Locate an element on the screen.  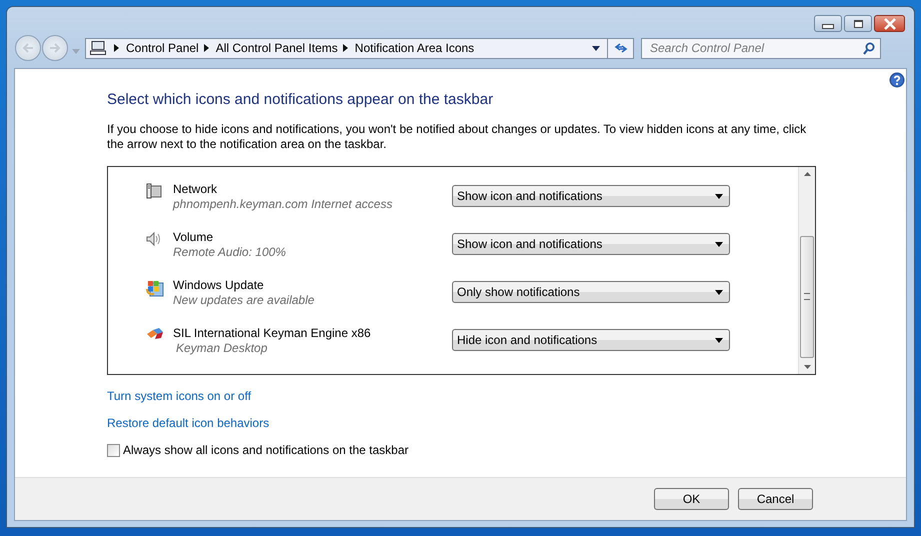
dialog-button: OK is located at coordinates (691, 499).